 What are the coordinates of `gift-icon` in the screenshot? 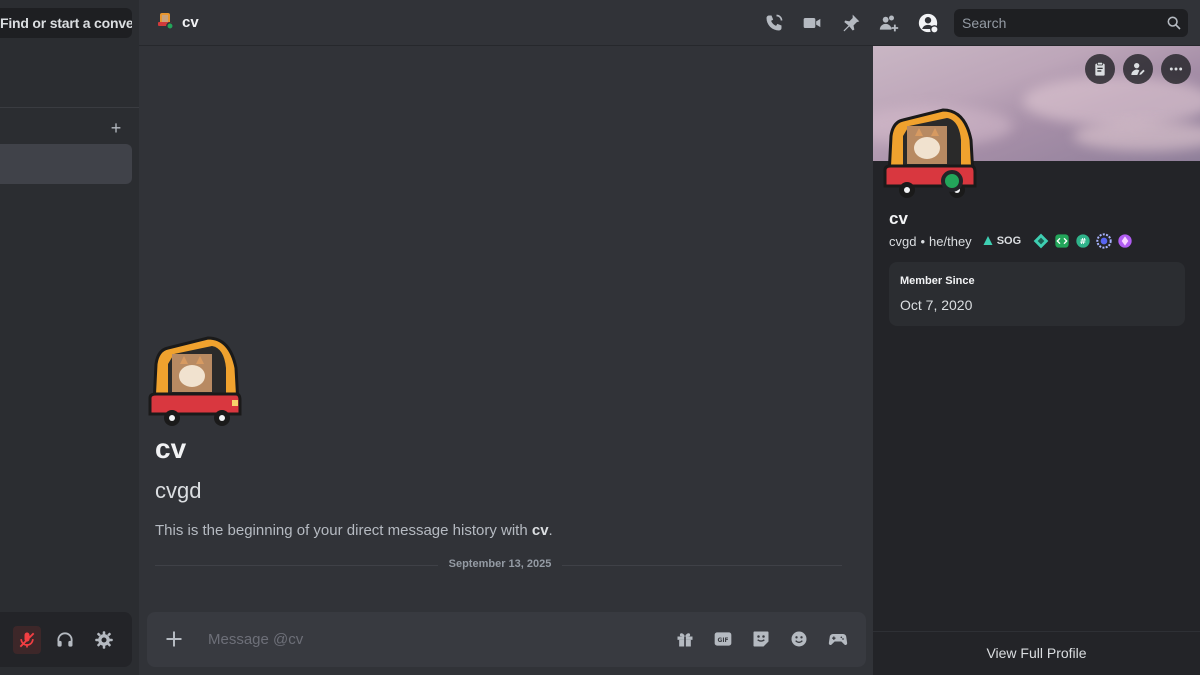 It's located at (685, 640).